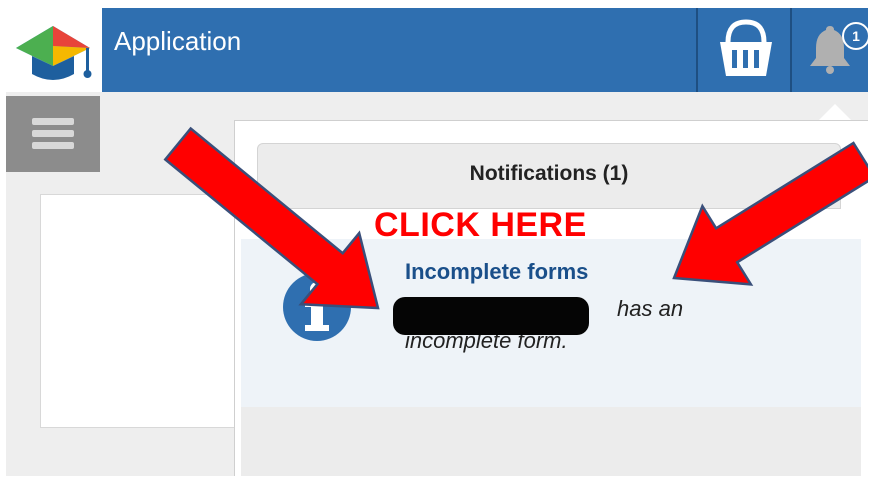 The height and width of the screenshot is (477, 874). Describe the element at coordinates (271, 218) in the screenshot. I see `left-arrow` at that location.